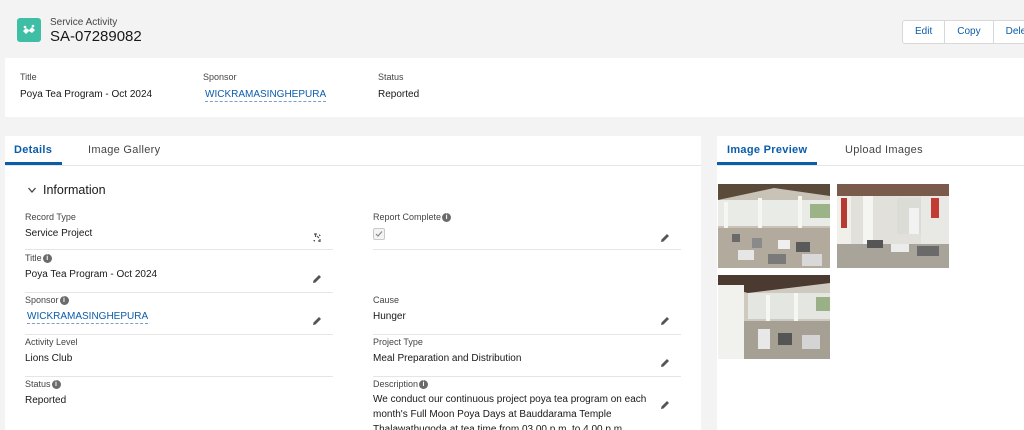 The image size is (1024, 430). I want to click on field-record-type: Record Type Service Project, so click(179, 231).